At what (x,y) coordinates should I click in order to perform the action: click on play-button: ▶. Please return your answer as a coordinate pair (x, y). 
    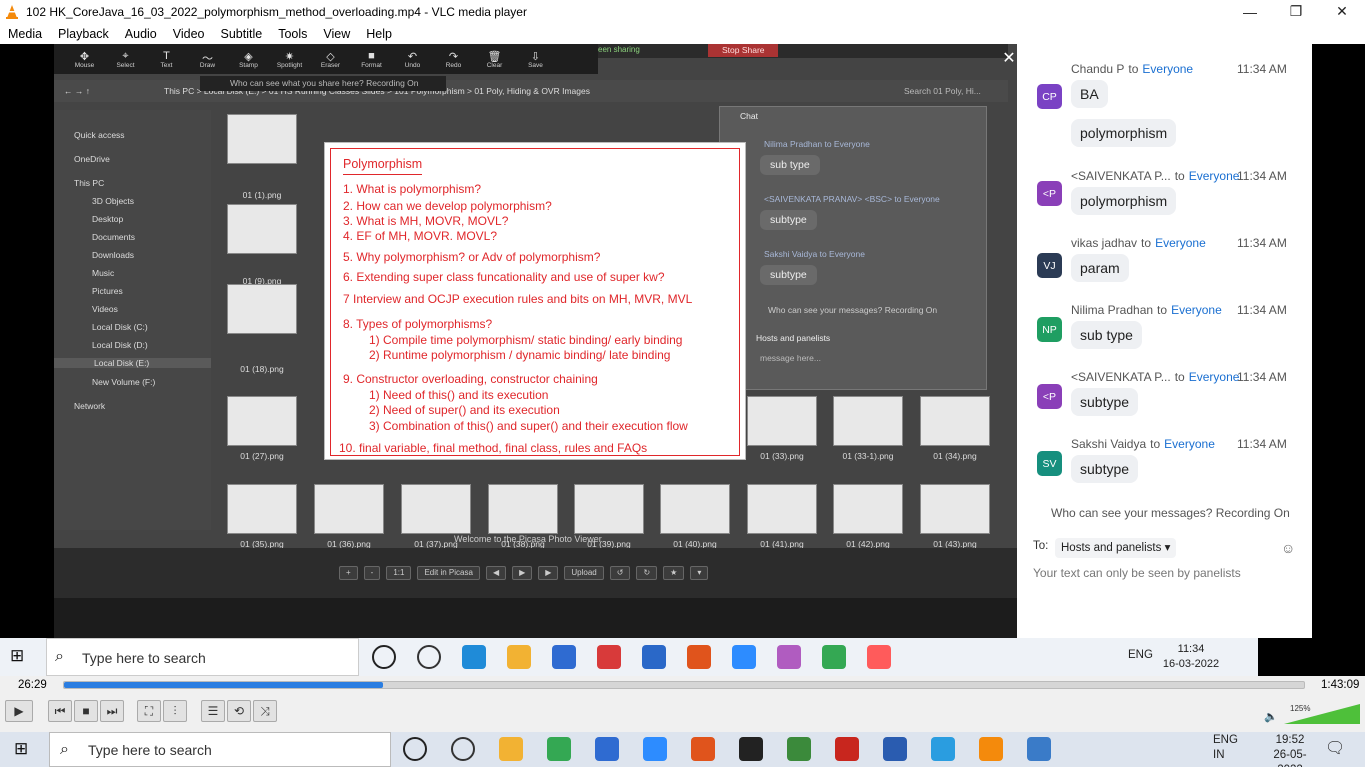
    Looking at the image, I should click on (19, 711).